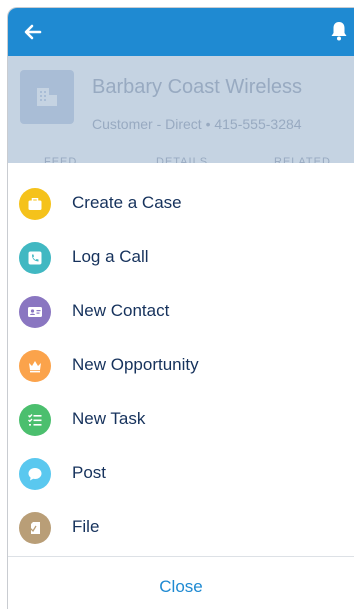 The image size is (354, 609). What do you see at coordinates (33, 32) in the screenshot?
I see `arrow-left-icon` at bounding box center [33, 32].